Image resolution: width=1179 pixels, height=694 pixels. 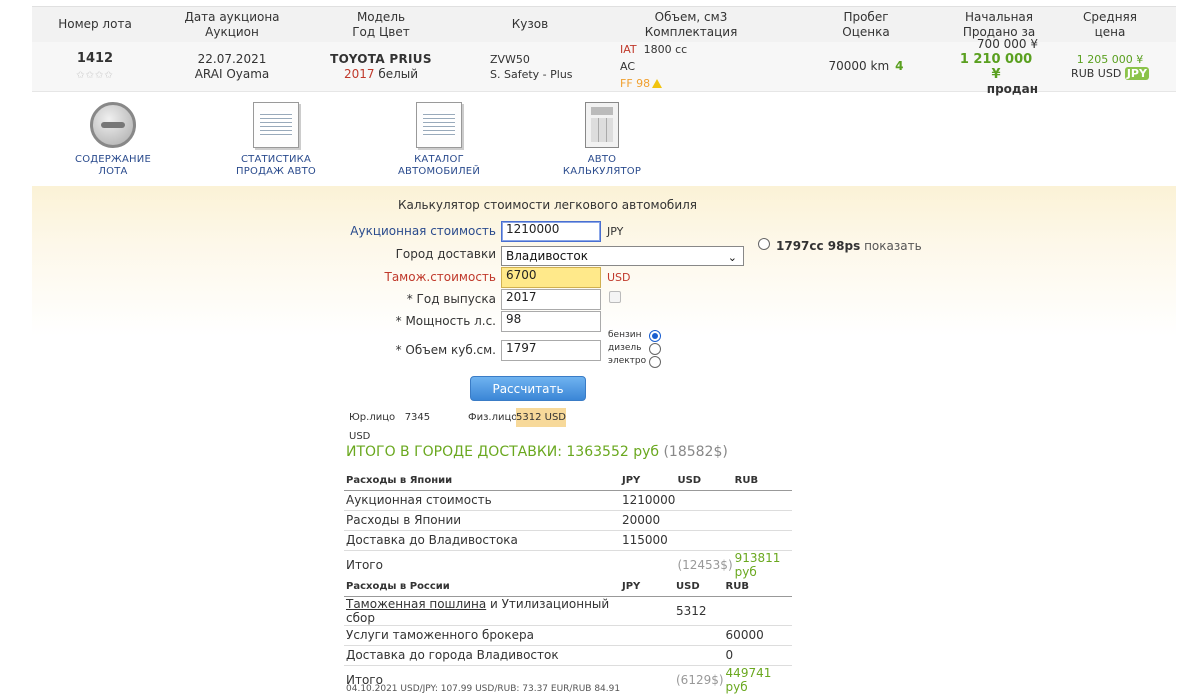 What do you see at coordinates (628, 66) in the screenshot?
I see `ac-option: AC` at bounding box center [628, 66].